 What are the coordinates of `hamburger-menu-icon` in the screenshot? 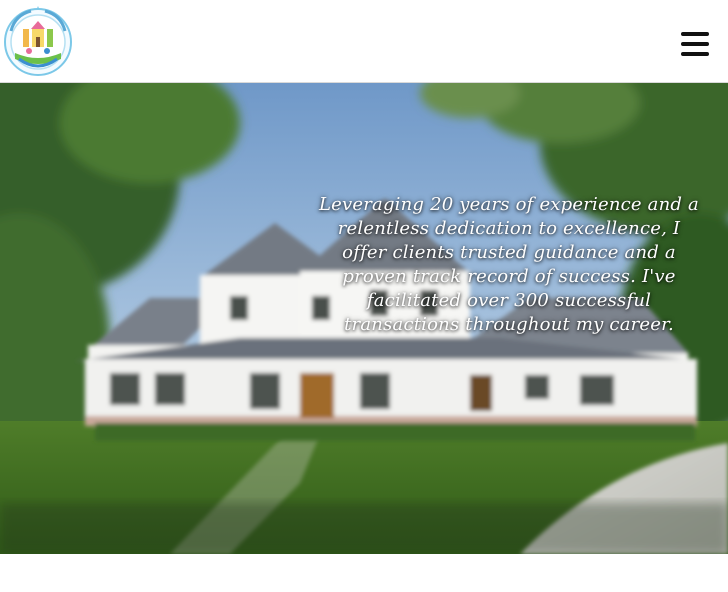 It's located at (695, 34).